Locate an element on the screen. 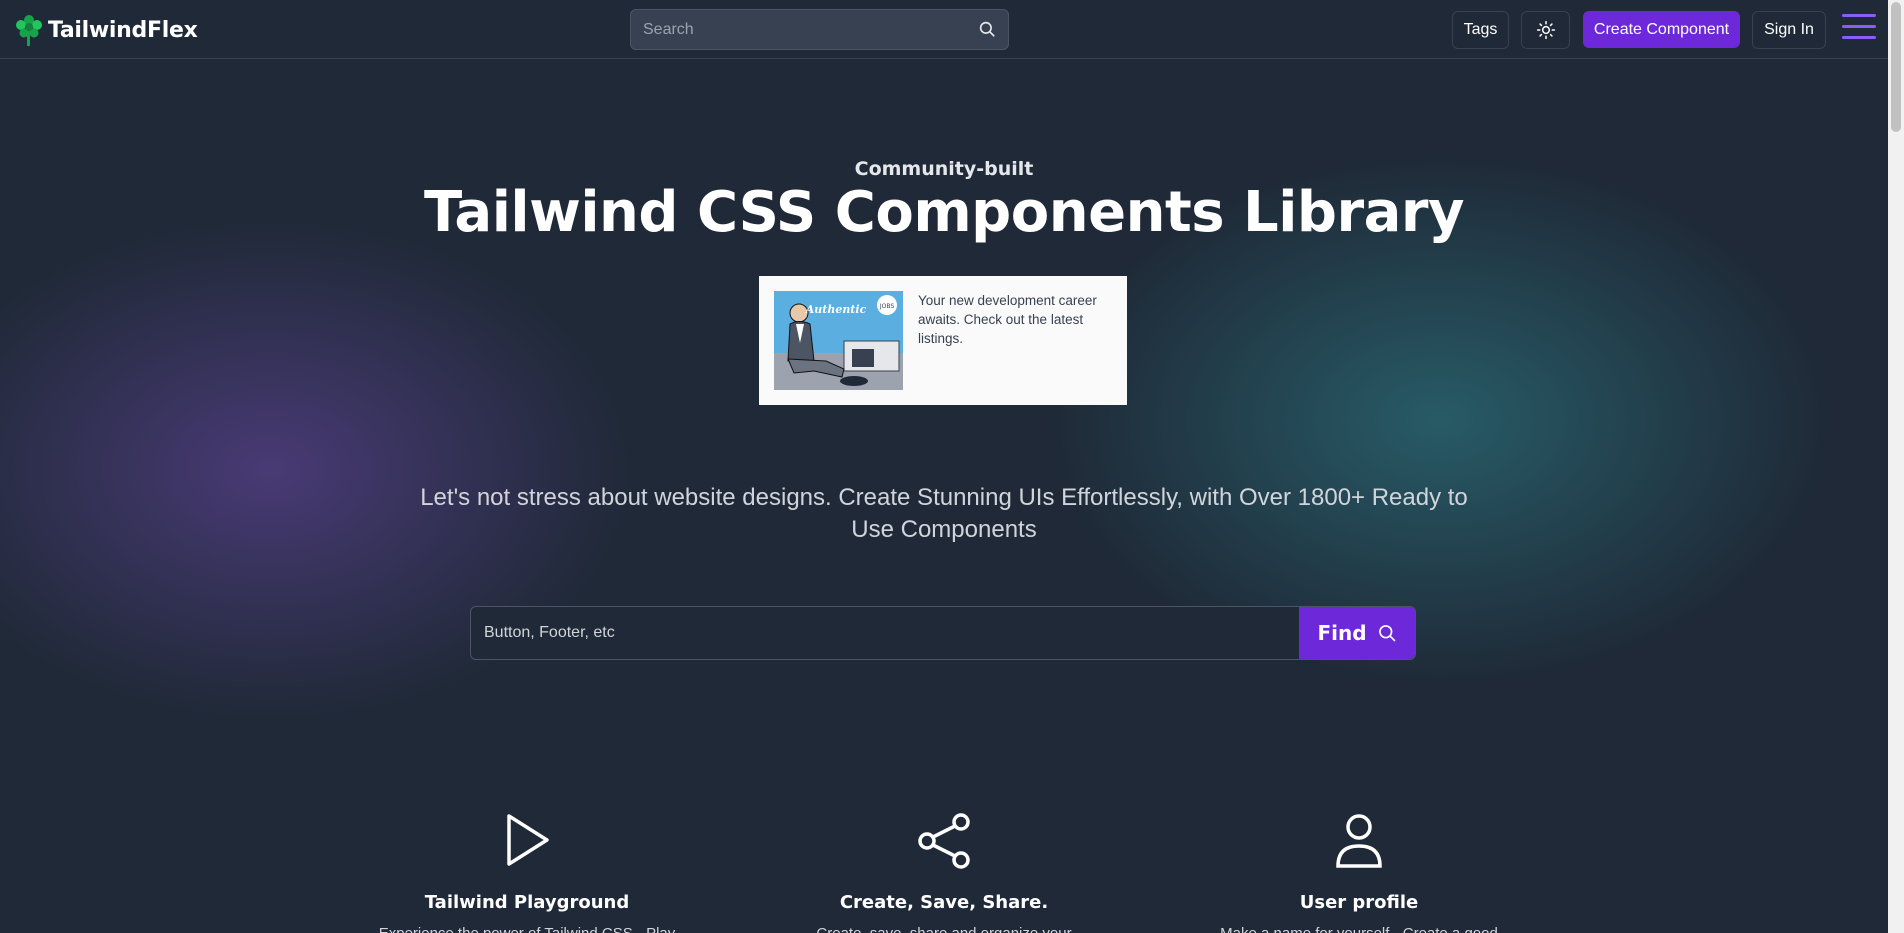  sun-icon is located at coordinates (1545, 30).